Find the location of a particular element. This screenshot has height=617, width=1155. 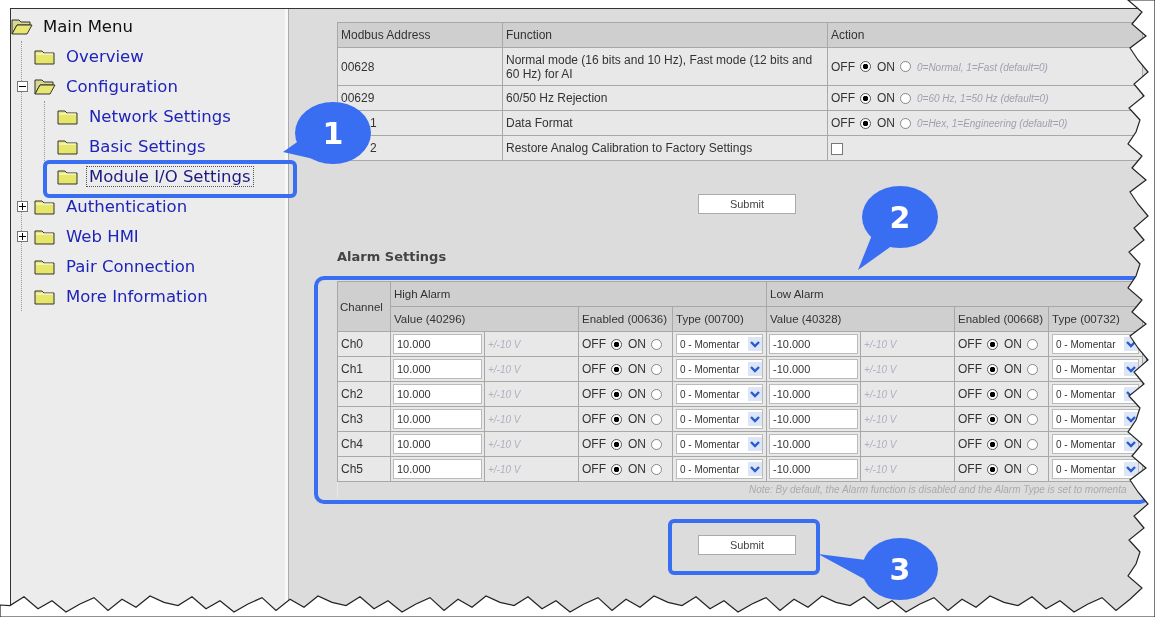

menu-item: Network Settings is located at coordinates (160, 116).